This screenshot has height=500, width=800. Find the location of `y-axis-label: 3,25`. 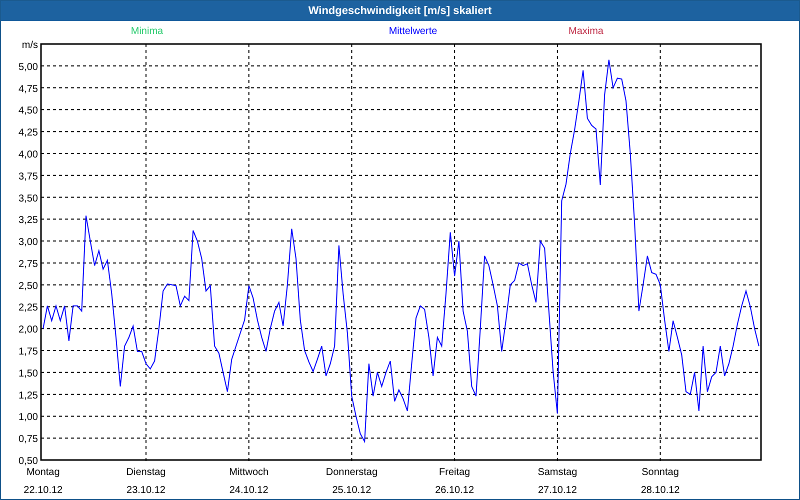

y-axis-label: 3,25 is located at coordinates (28, 220).